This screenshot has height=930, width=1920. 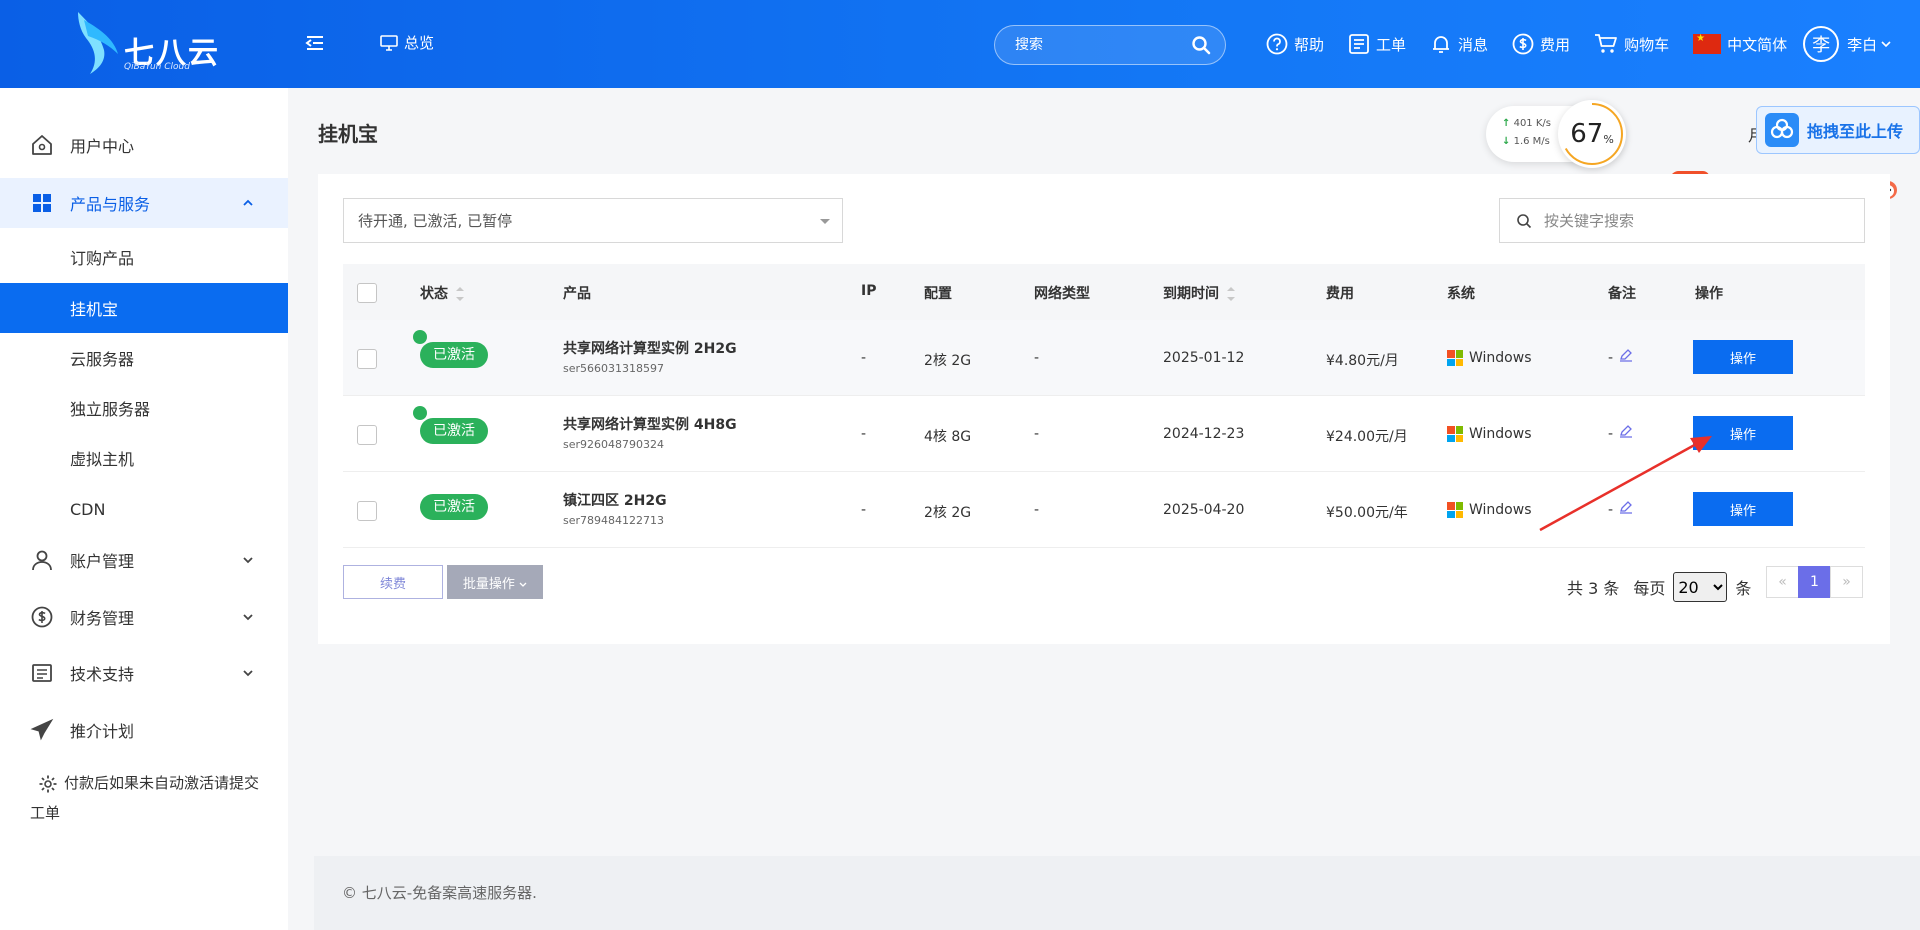 I want to click on fee-link: 费用, so click(x=1541, y=44).